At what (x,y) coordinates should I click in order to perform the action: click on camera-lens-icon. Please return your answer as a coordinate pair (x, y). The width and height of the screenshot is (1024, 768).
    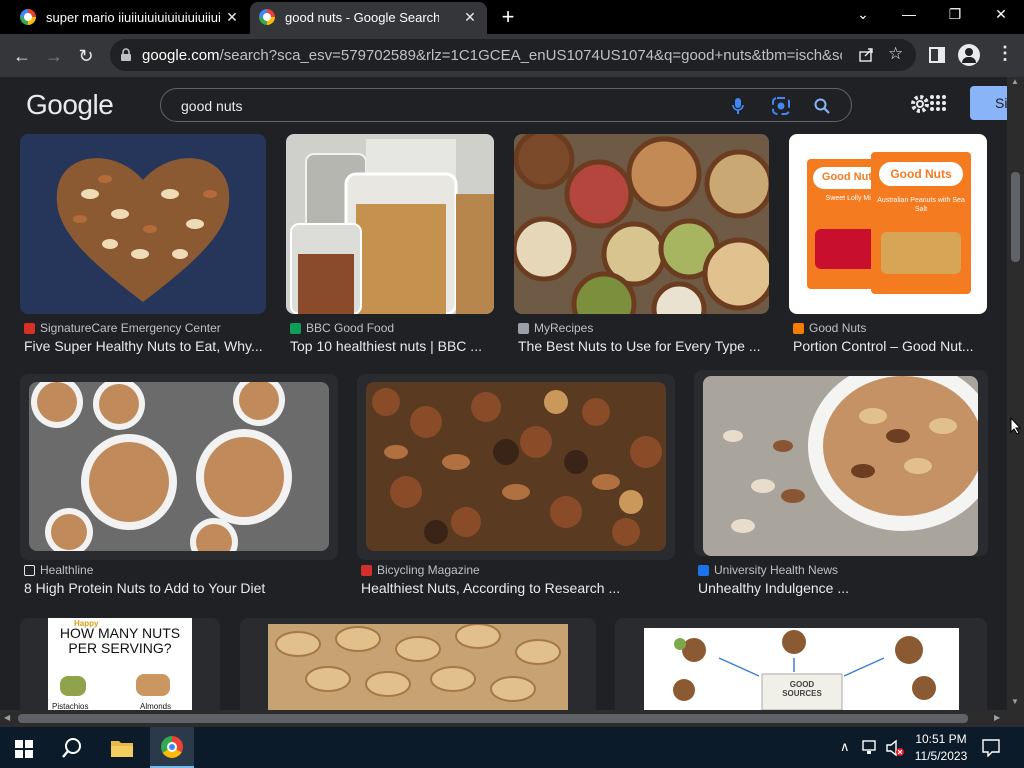
    Looking at the image, I should click on (781, 106).